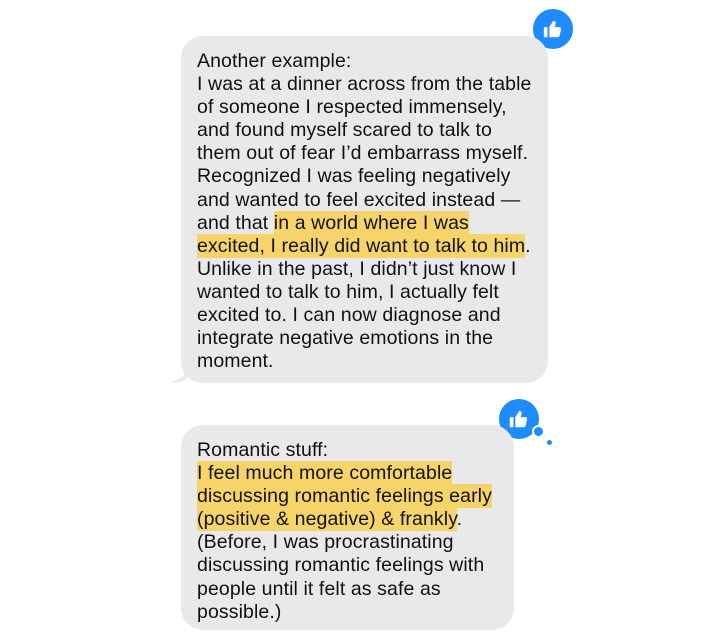  What do you see at coordinates (345, 338) in the screenshot?
I see `message-line: integrate negative emotions in the` at bounding box center [345, 338].